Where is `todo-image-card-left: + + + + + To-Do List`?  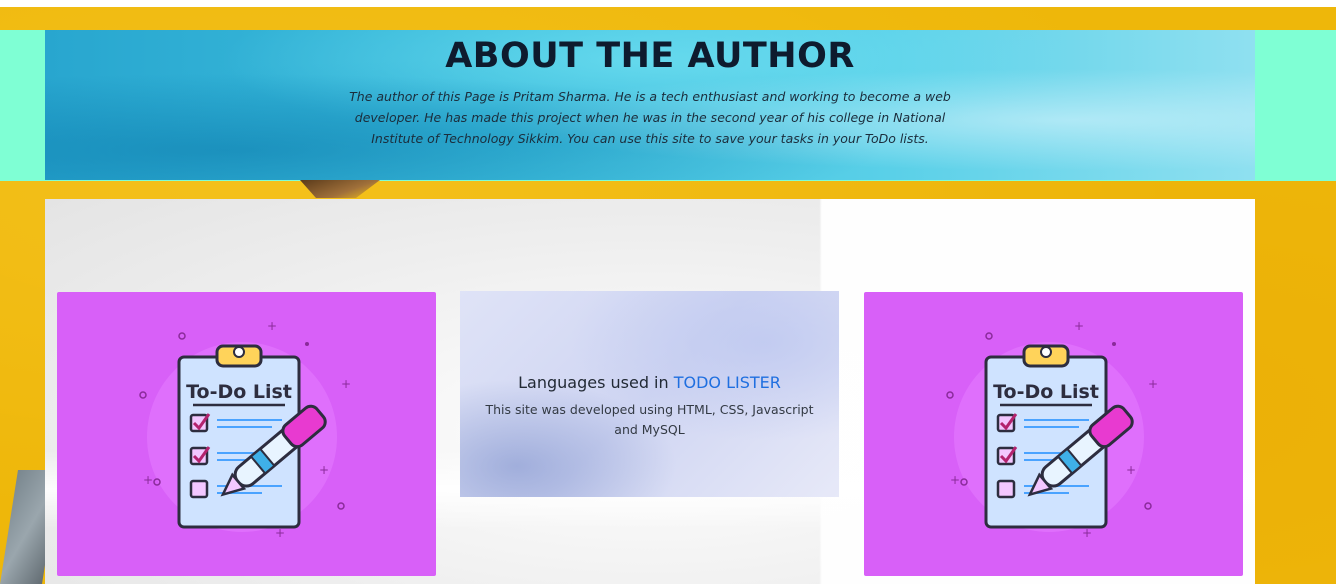 todo-image-card-left: + + + + + To-Do List is located at coordinates (246, 434).